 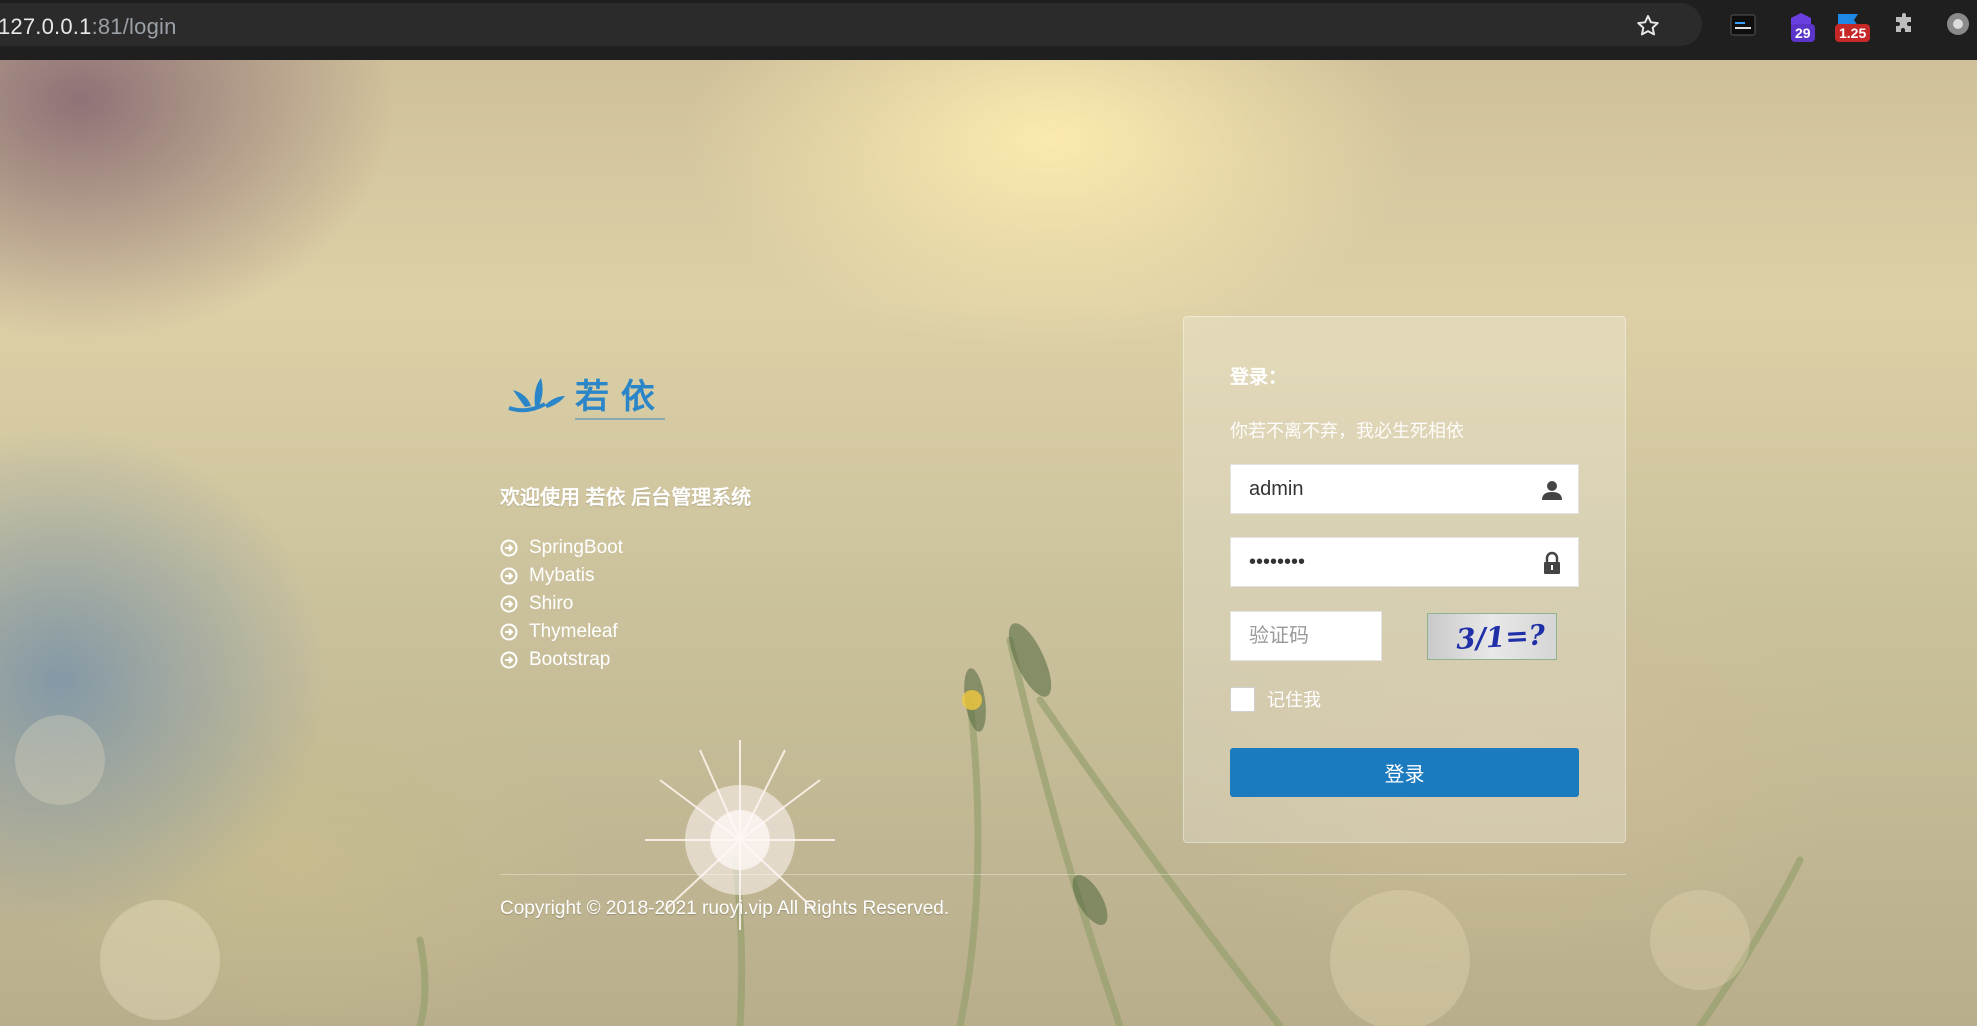 I want to click on login-subtitle: 你若不离不弃，我必生死相依, so click(x=1347, y=431).